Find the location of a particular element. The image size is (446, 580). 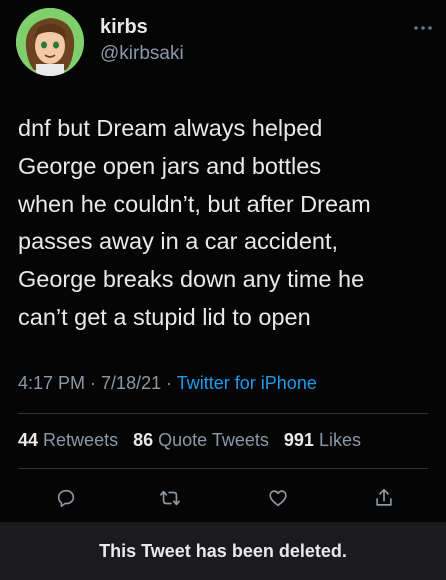

avatar is located at coordinates (50, 42).